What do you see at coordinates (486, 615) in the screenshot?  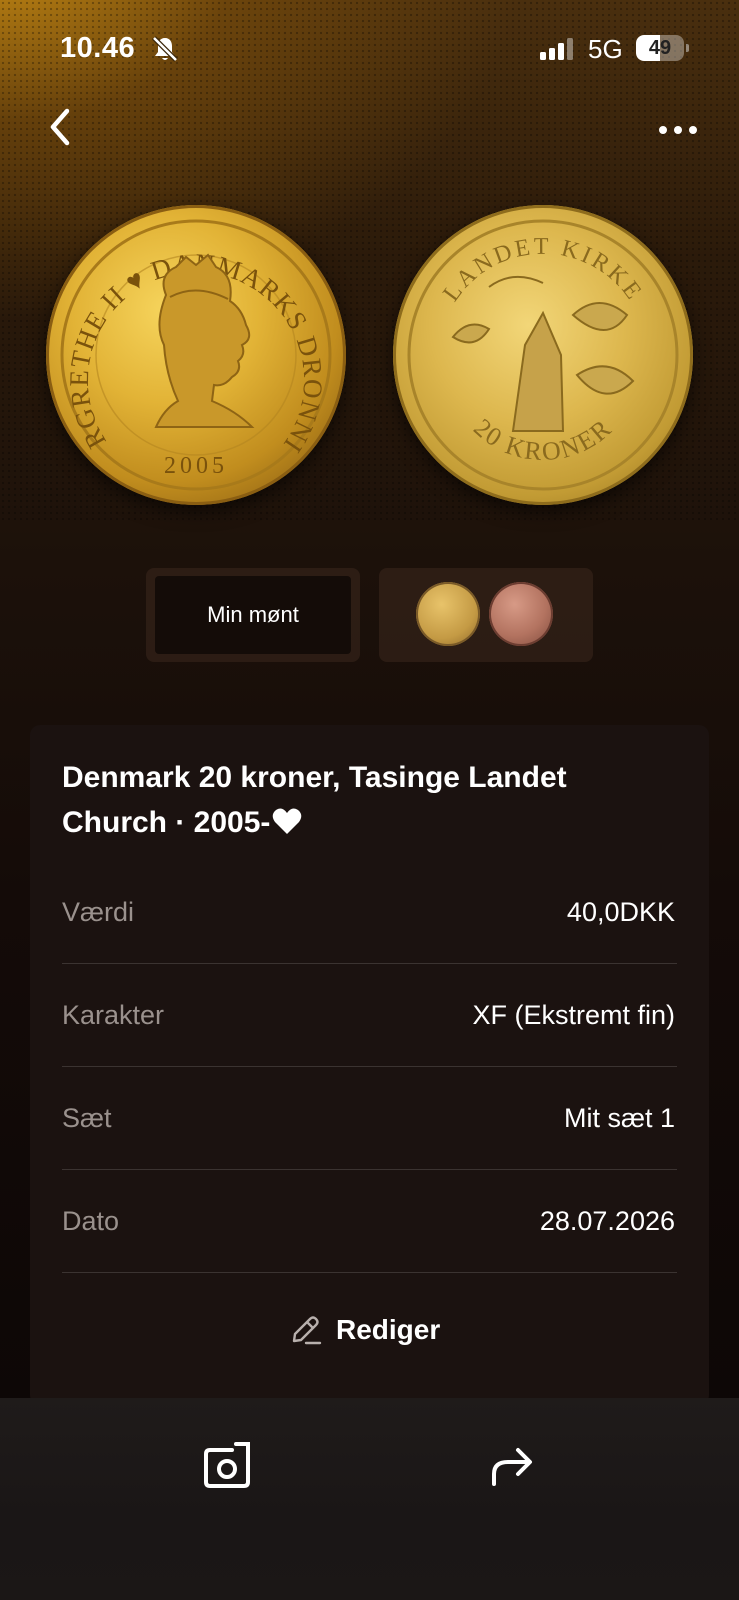 I see `tab-reference-coins` at bounding box center [486, 615].